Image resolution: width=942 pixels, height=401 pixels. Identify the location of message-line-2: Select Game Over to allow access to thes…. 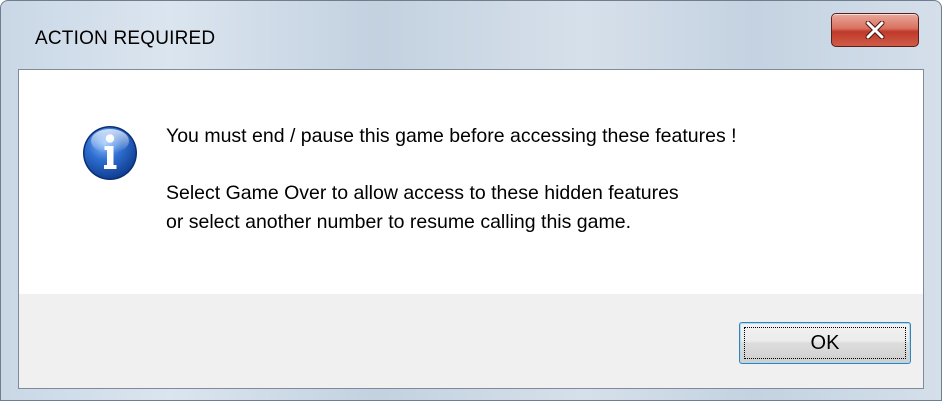
(422, 193).